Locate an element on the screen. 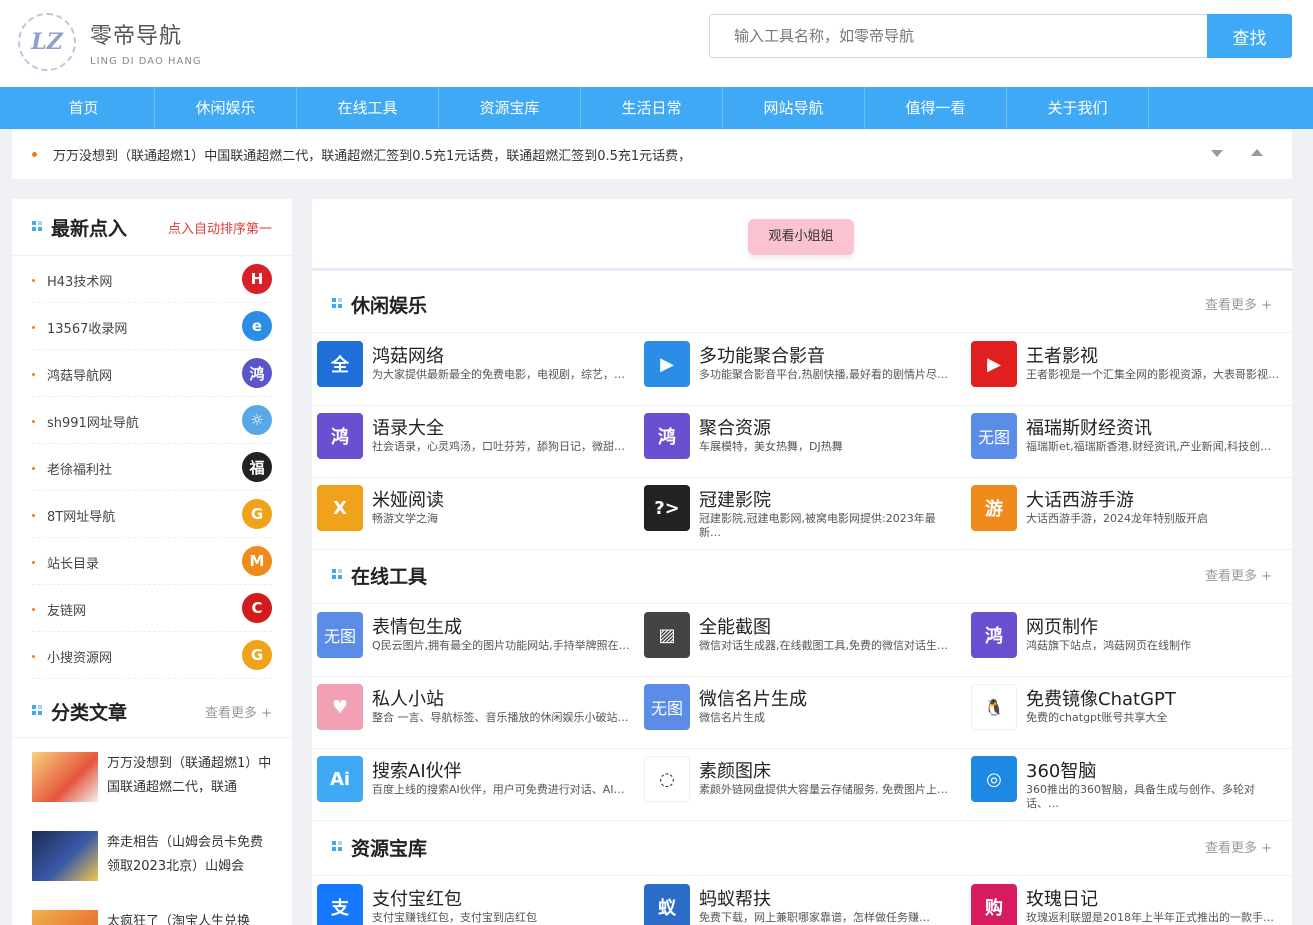  latest-item: H43技术网 H is located at coordinates (152, 279).